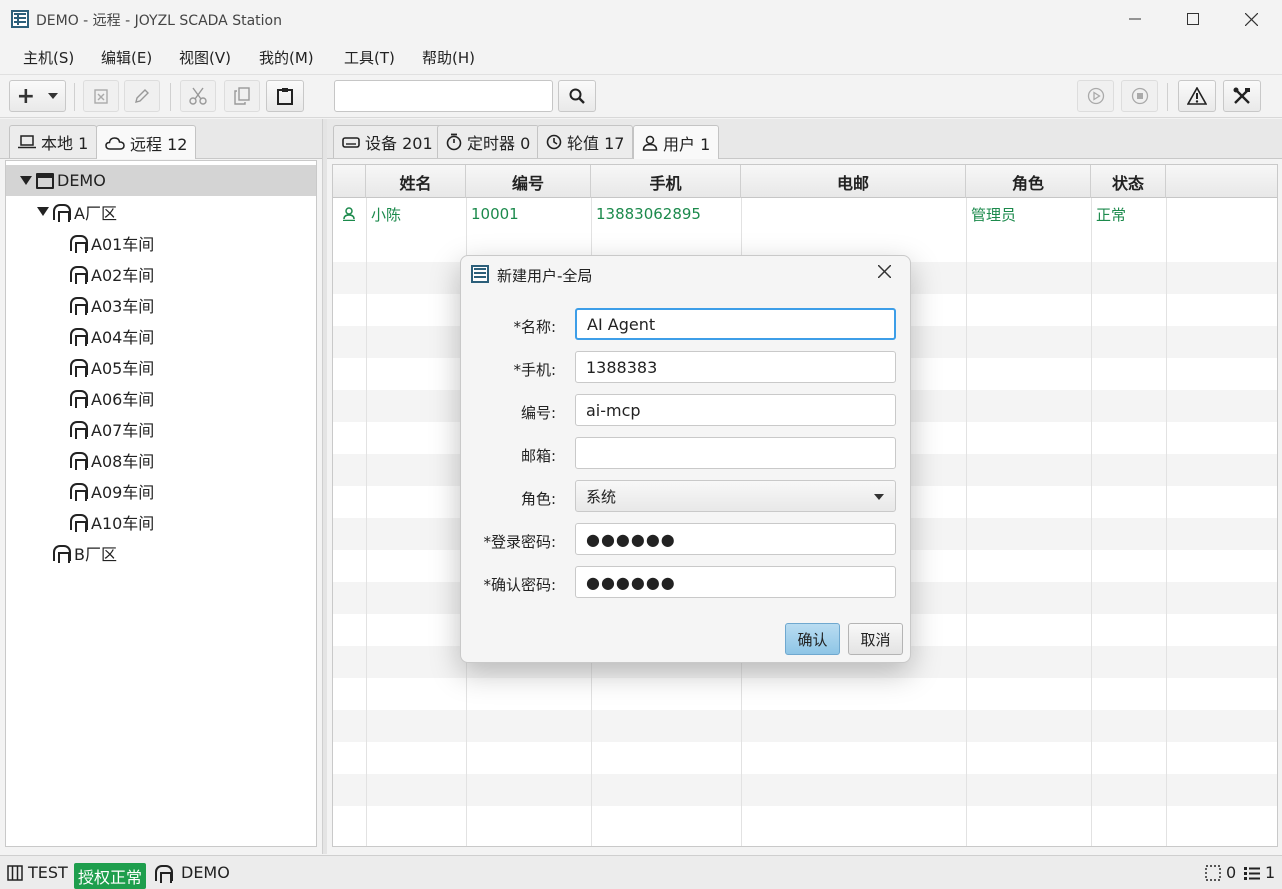 This screenshot has height=889, width=1282. Describe the element at coordinates (519, 585) in the screenshot. I see `confirm-password-label: *确认密码:` at that location.